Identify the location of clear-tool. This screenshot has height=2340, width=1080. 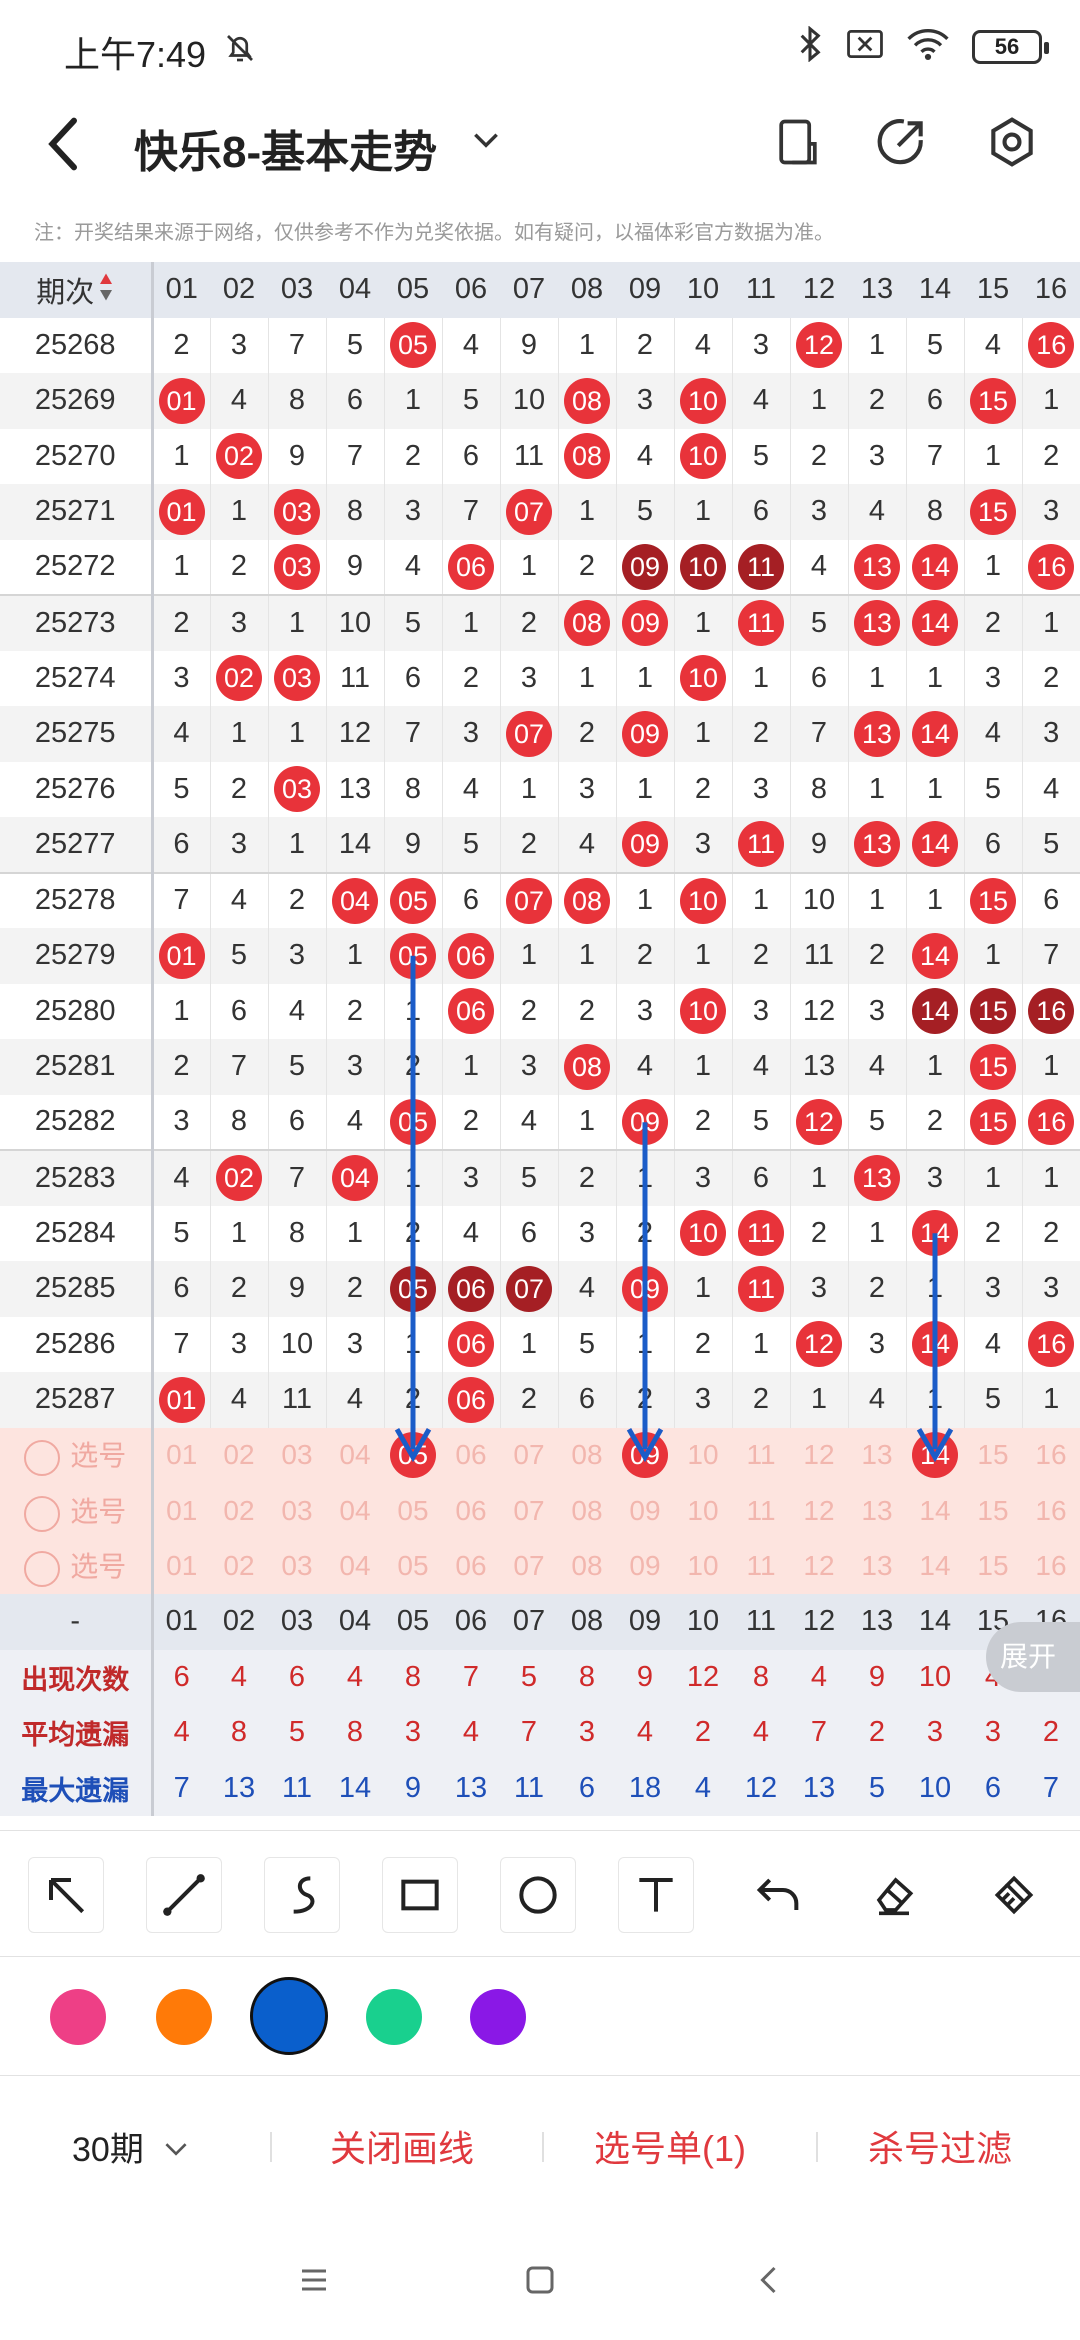
(1014, 1895).